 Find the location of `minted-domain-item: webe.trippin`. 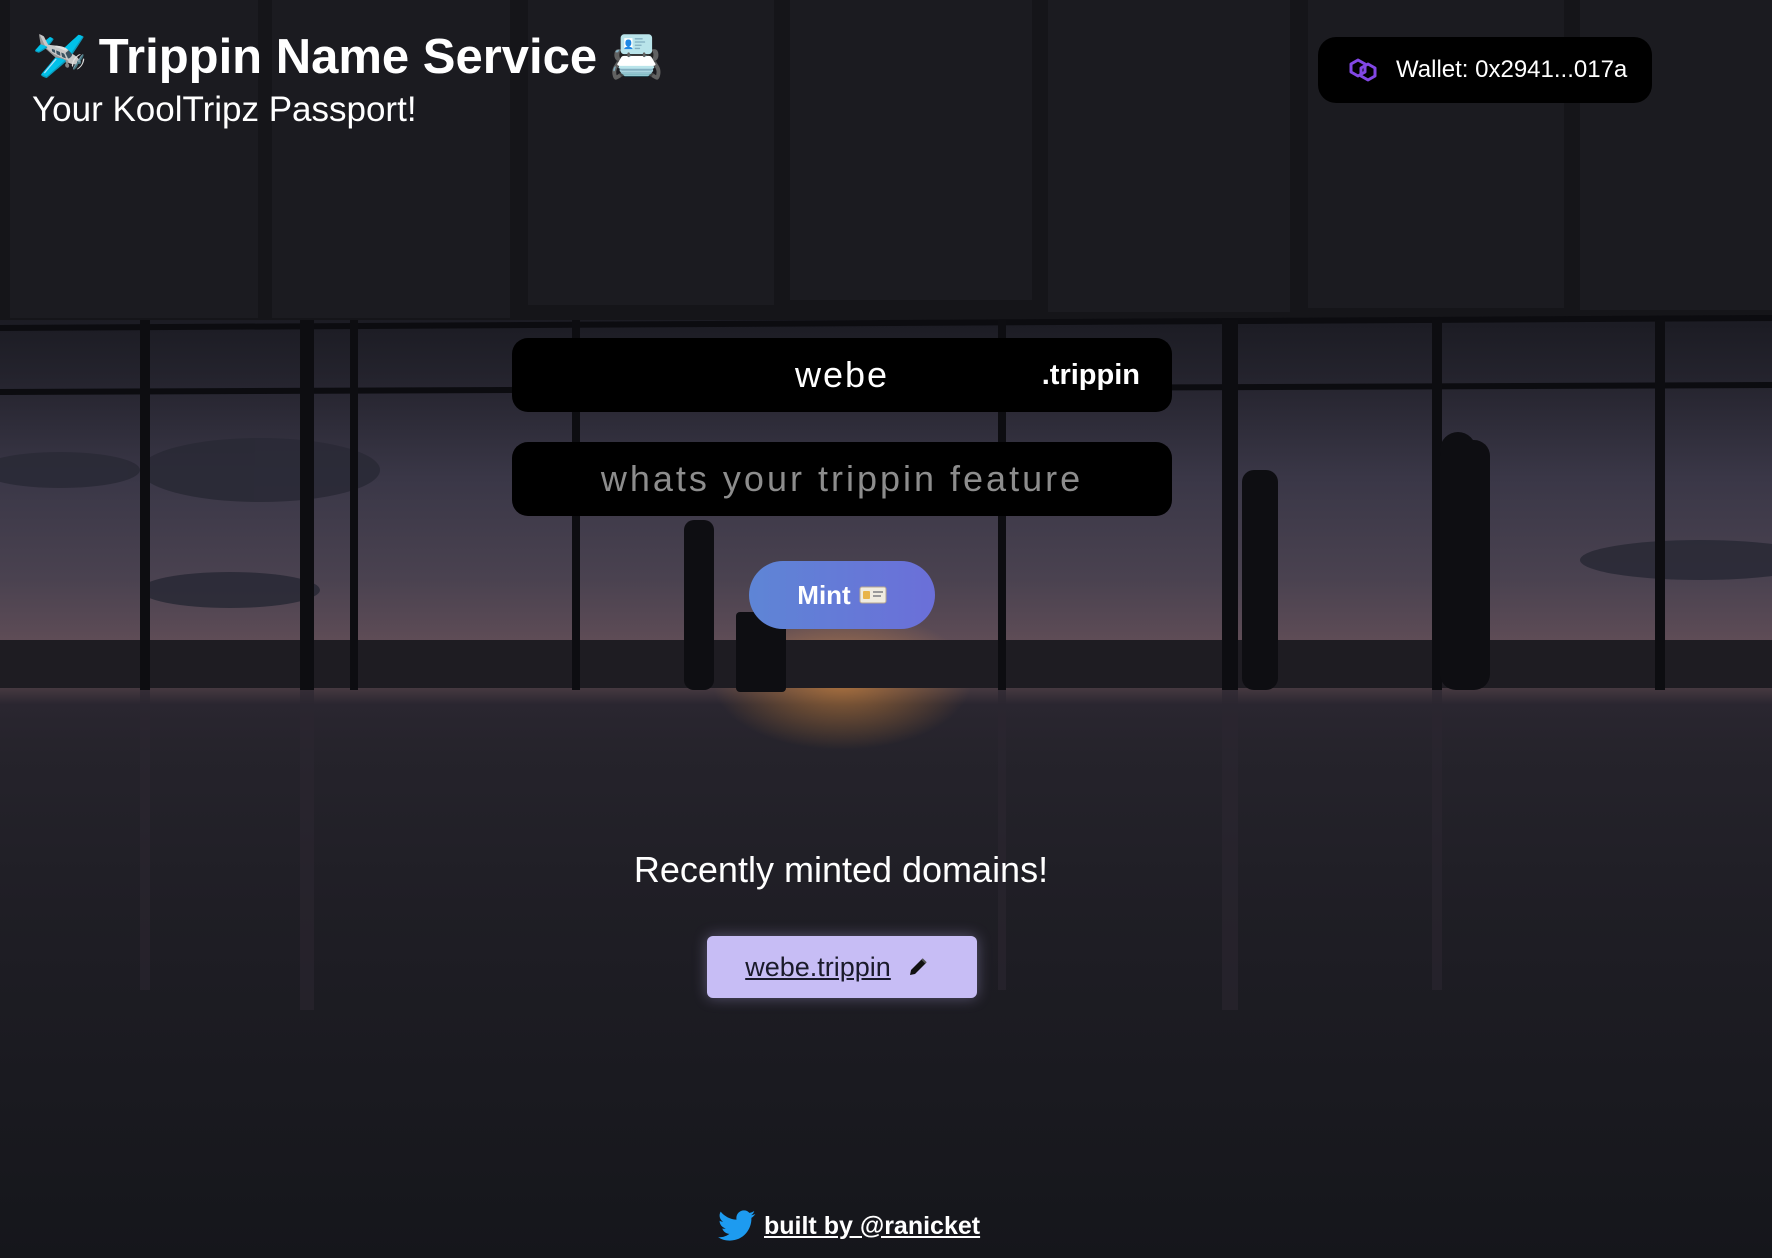

minted-domain-item: webe.trippin is located at coordinates (842, 967).